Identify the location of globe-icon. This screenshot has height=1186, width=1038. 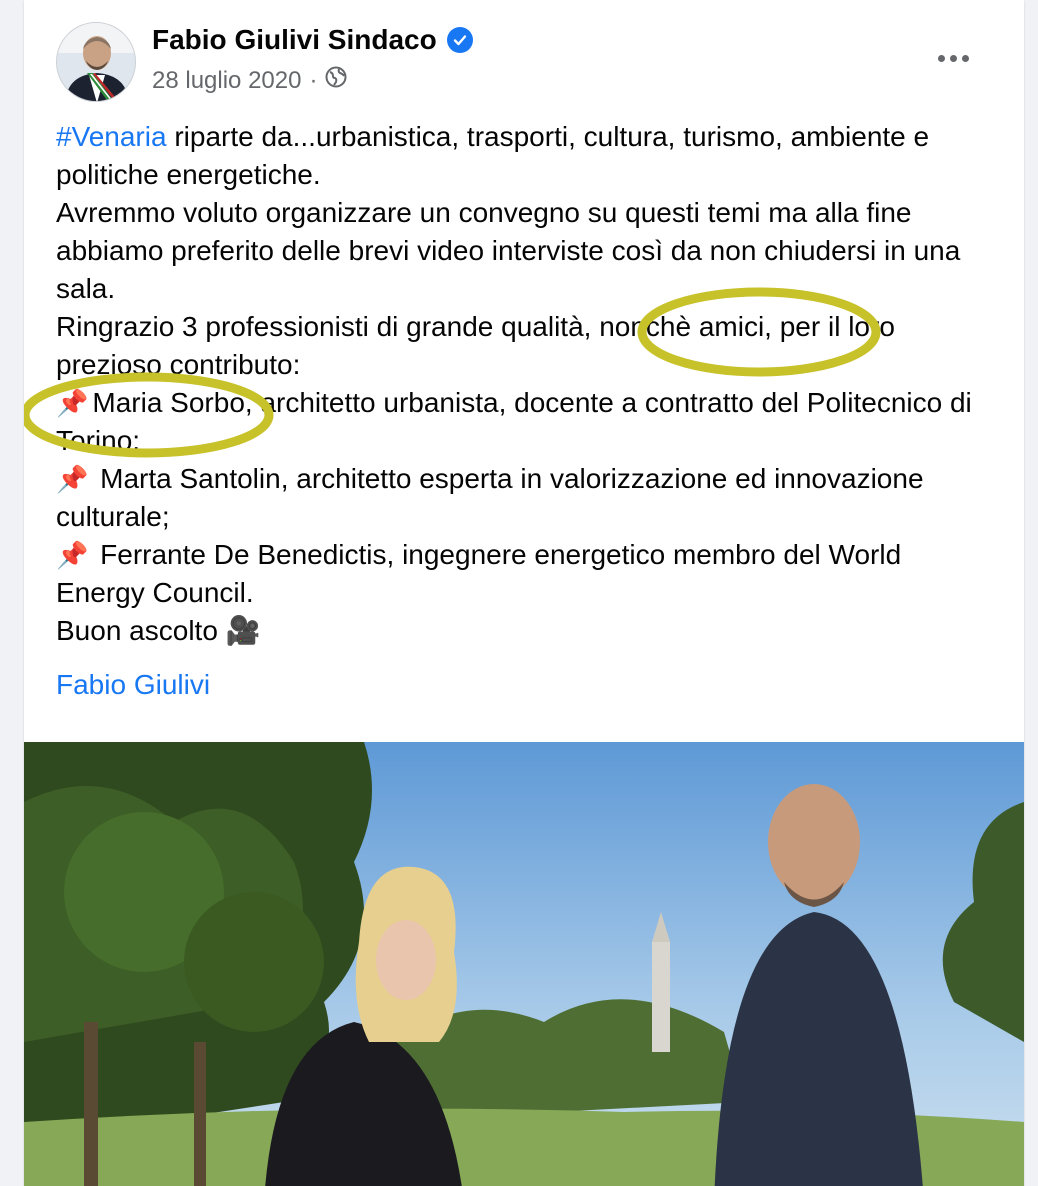
(336, 80).